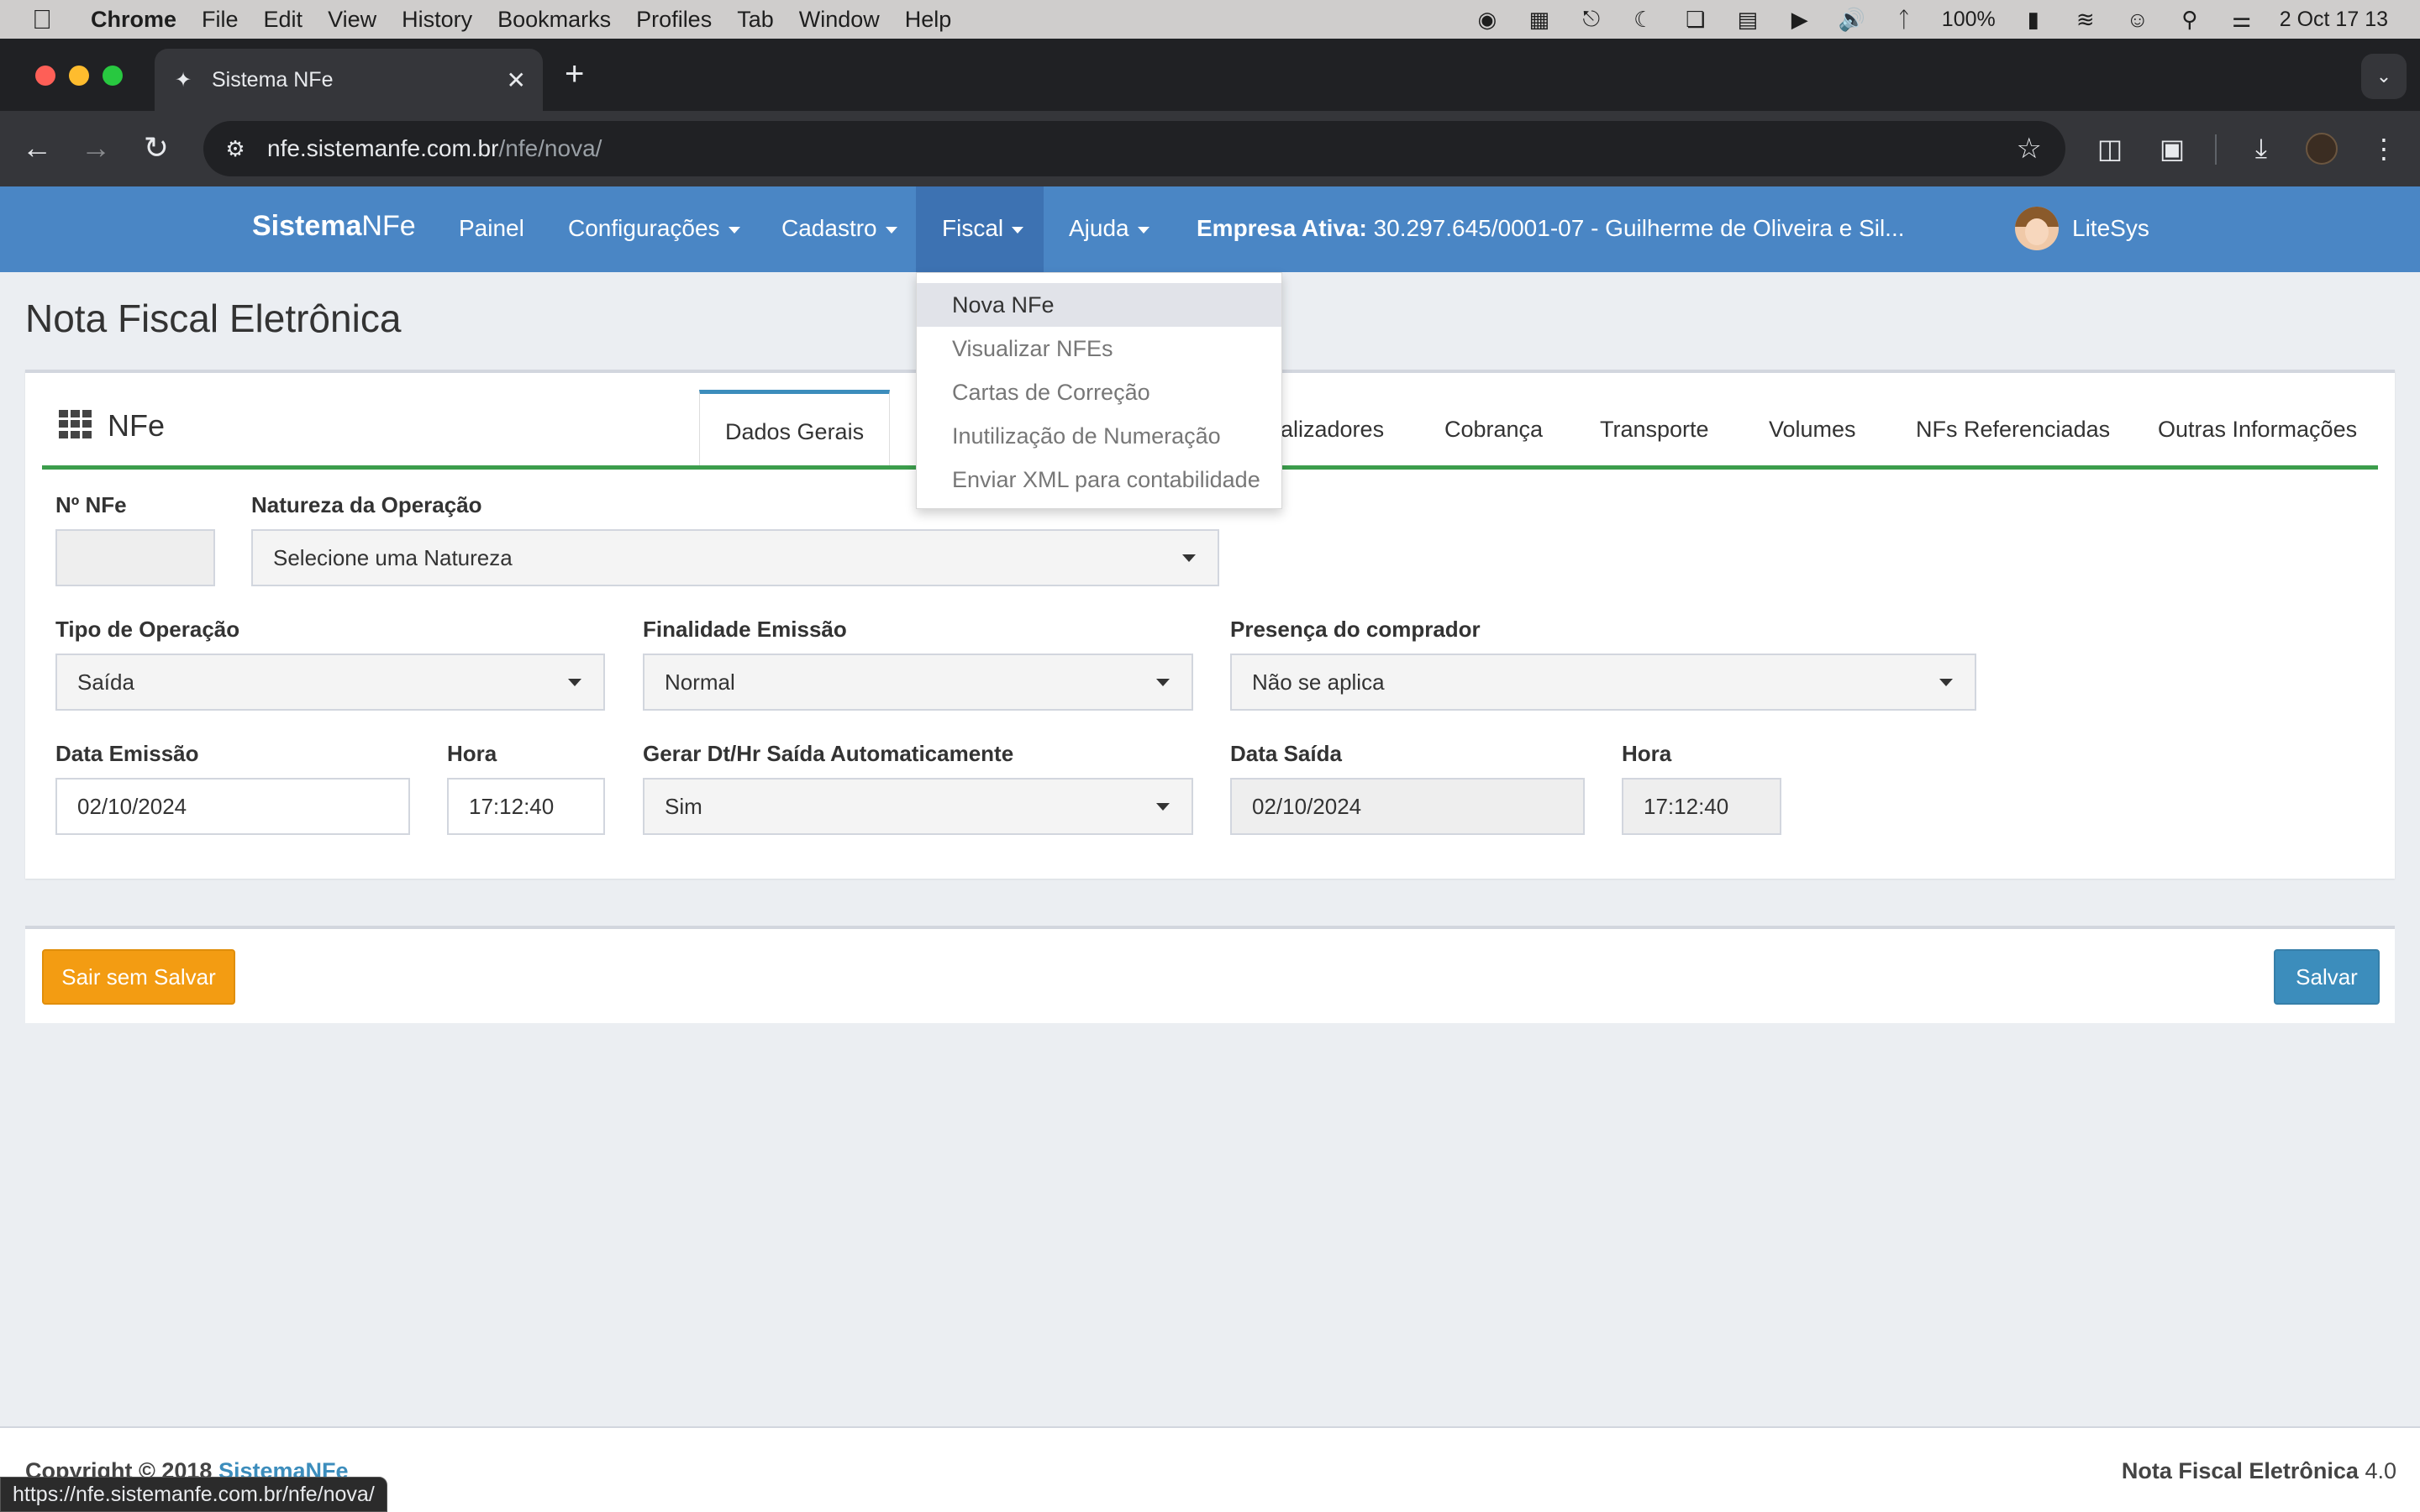 The width and height of the screenshot is (2420, 1512). I want to click on display-icon: ▤, so click(1747, 19).